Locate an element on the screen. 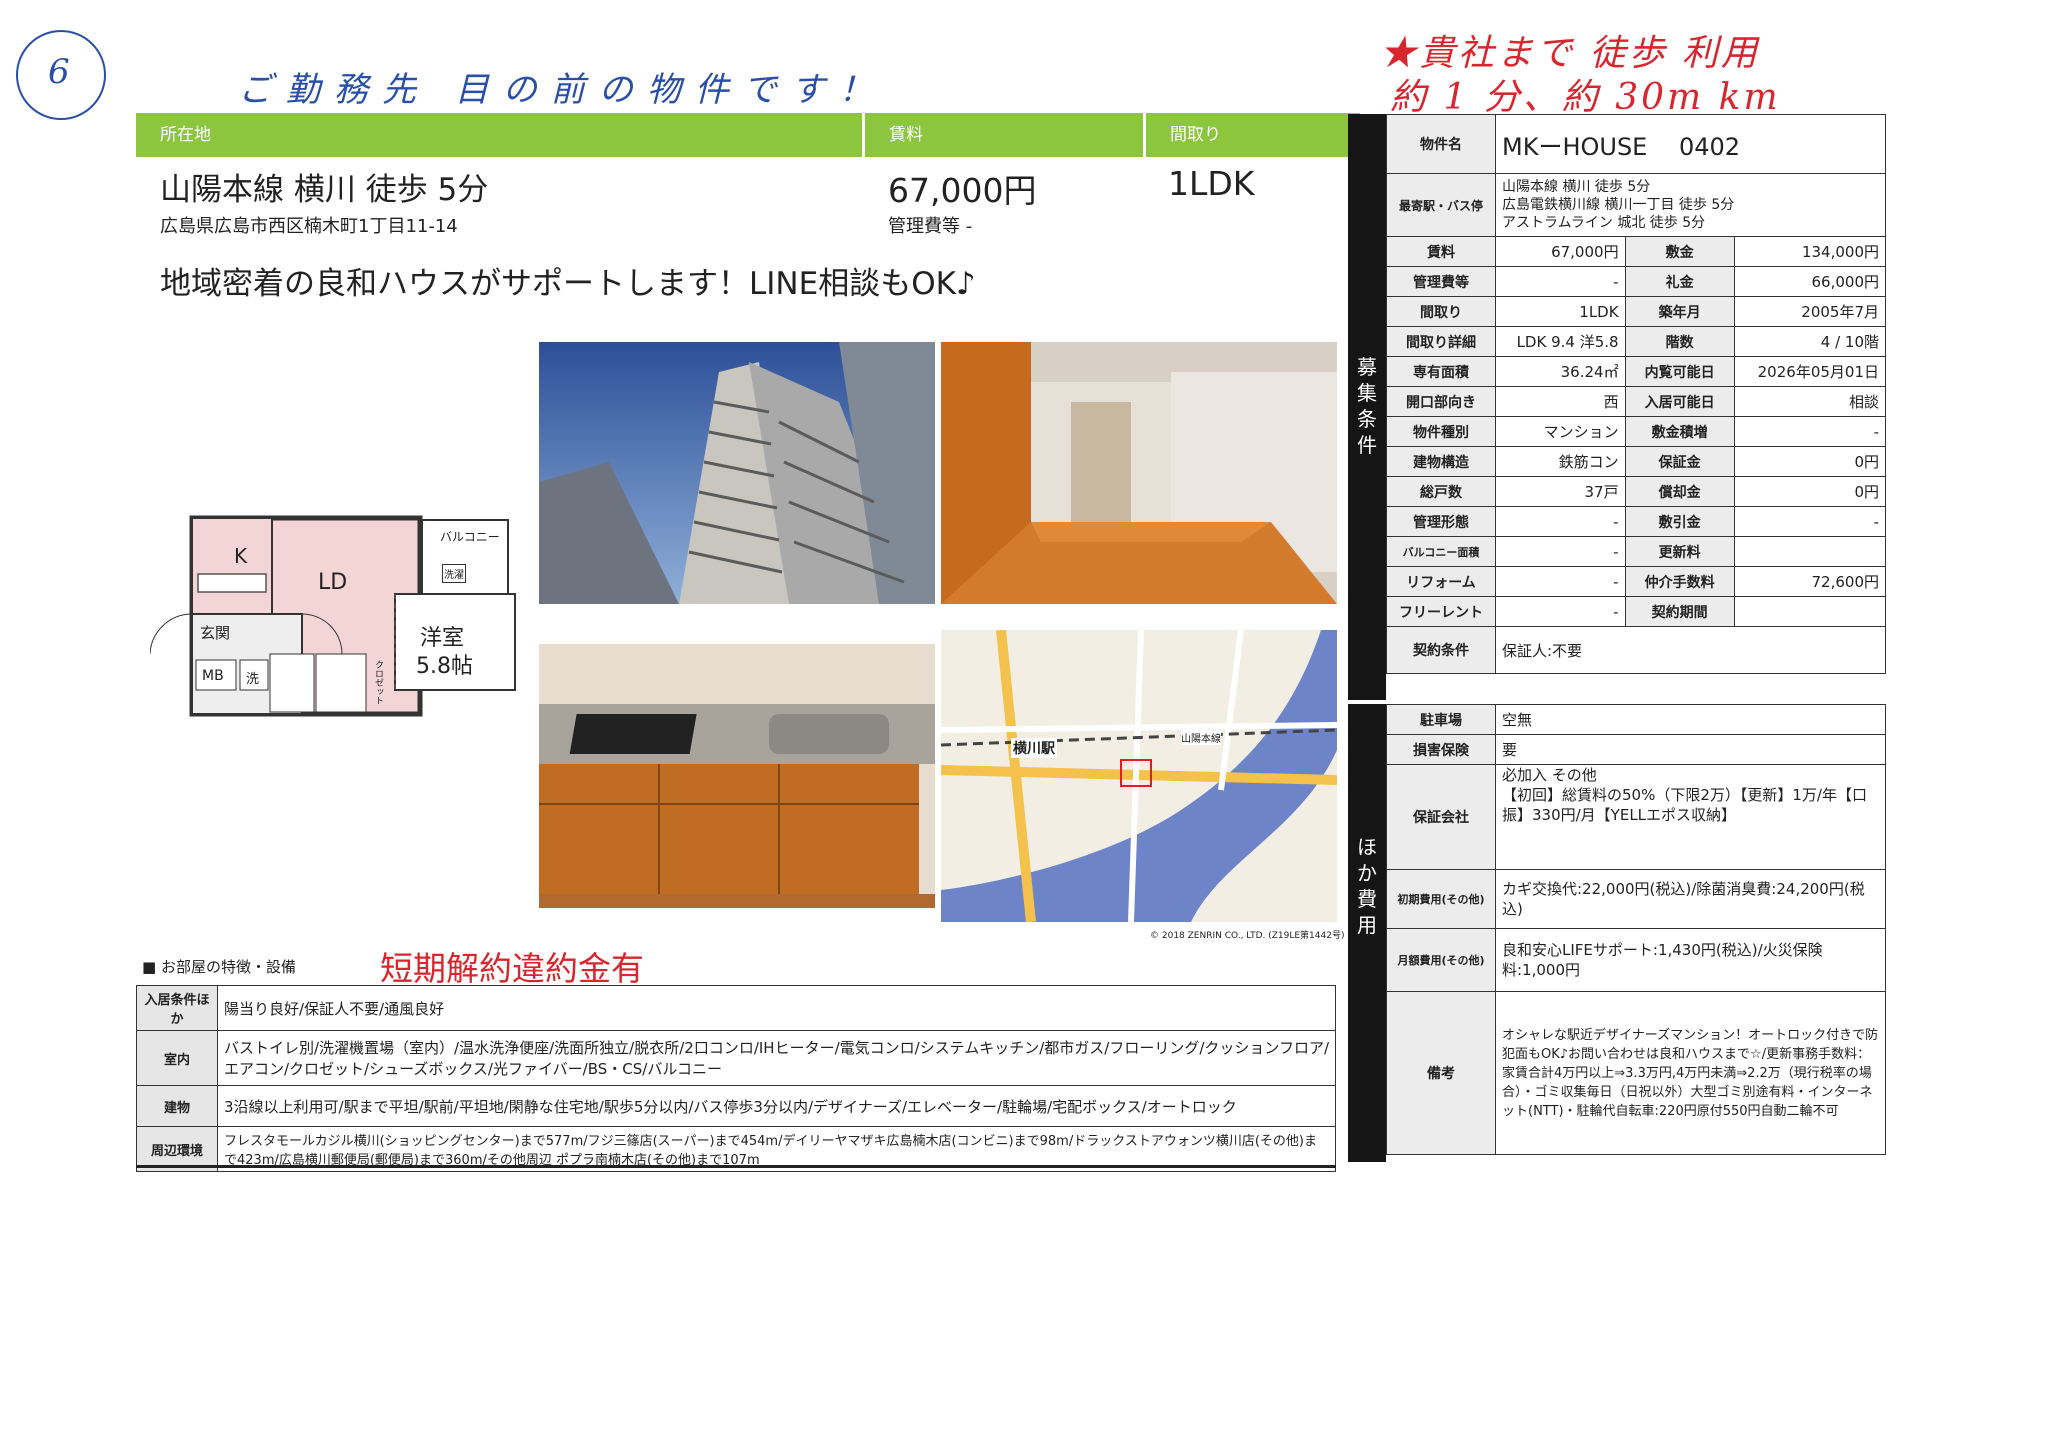 The image size is (2056, 1454). insurance-value: 要 is located at coordinates (1690, 749).